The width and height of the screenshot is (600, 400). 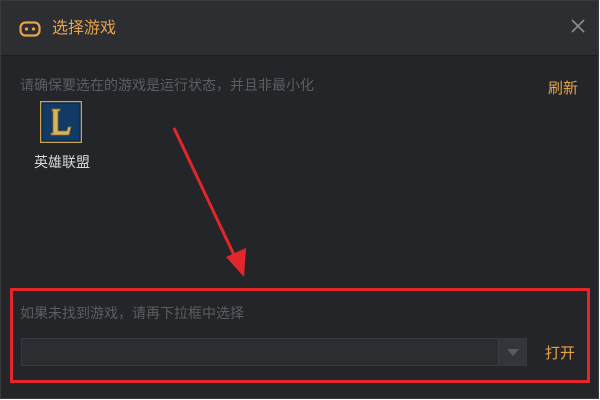 I want to click on fallback-instruction-text: 如果未找到游戏，请再下拉框中选择, so click(x=132, y=314).